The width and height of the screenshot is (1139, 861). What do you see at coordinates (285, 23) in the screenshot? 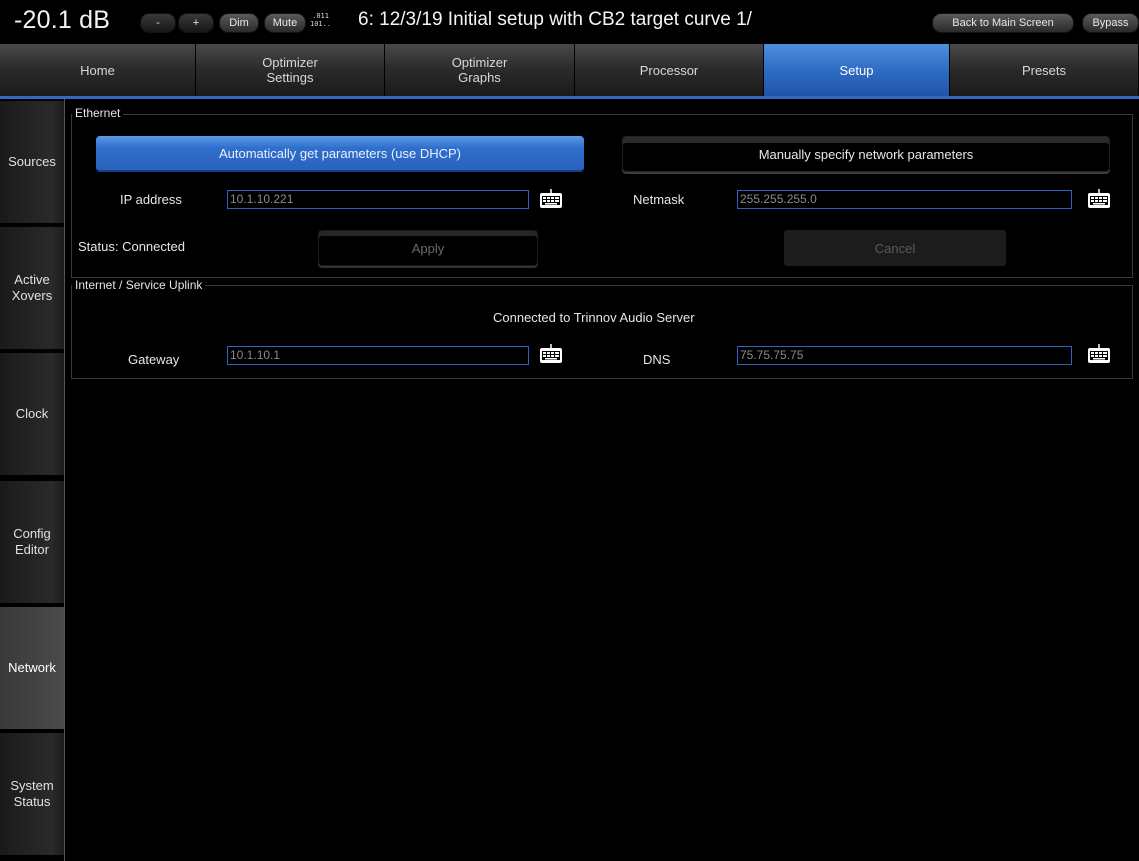
I see `mute-button: Mute` at bounding box center [285, 23].